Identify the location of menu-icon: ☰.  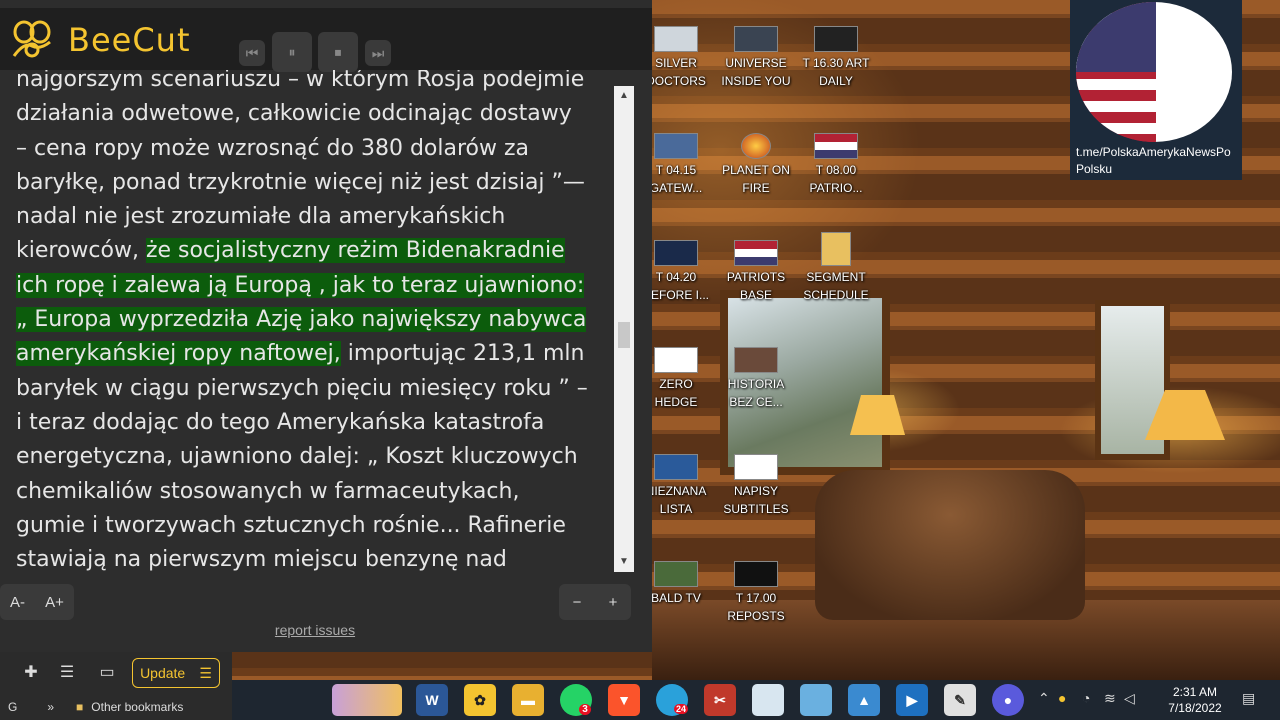
(205, 672).